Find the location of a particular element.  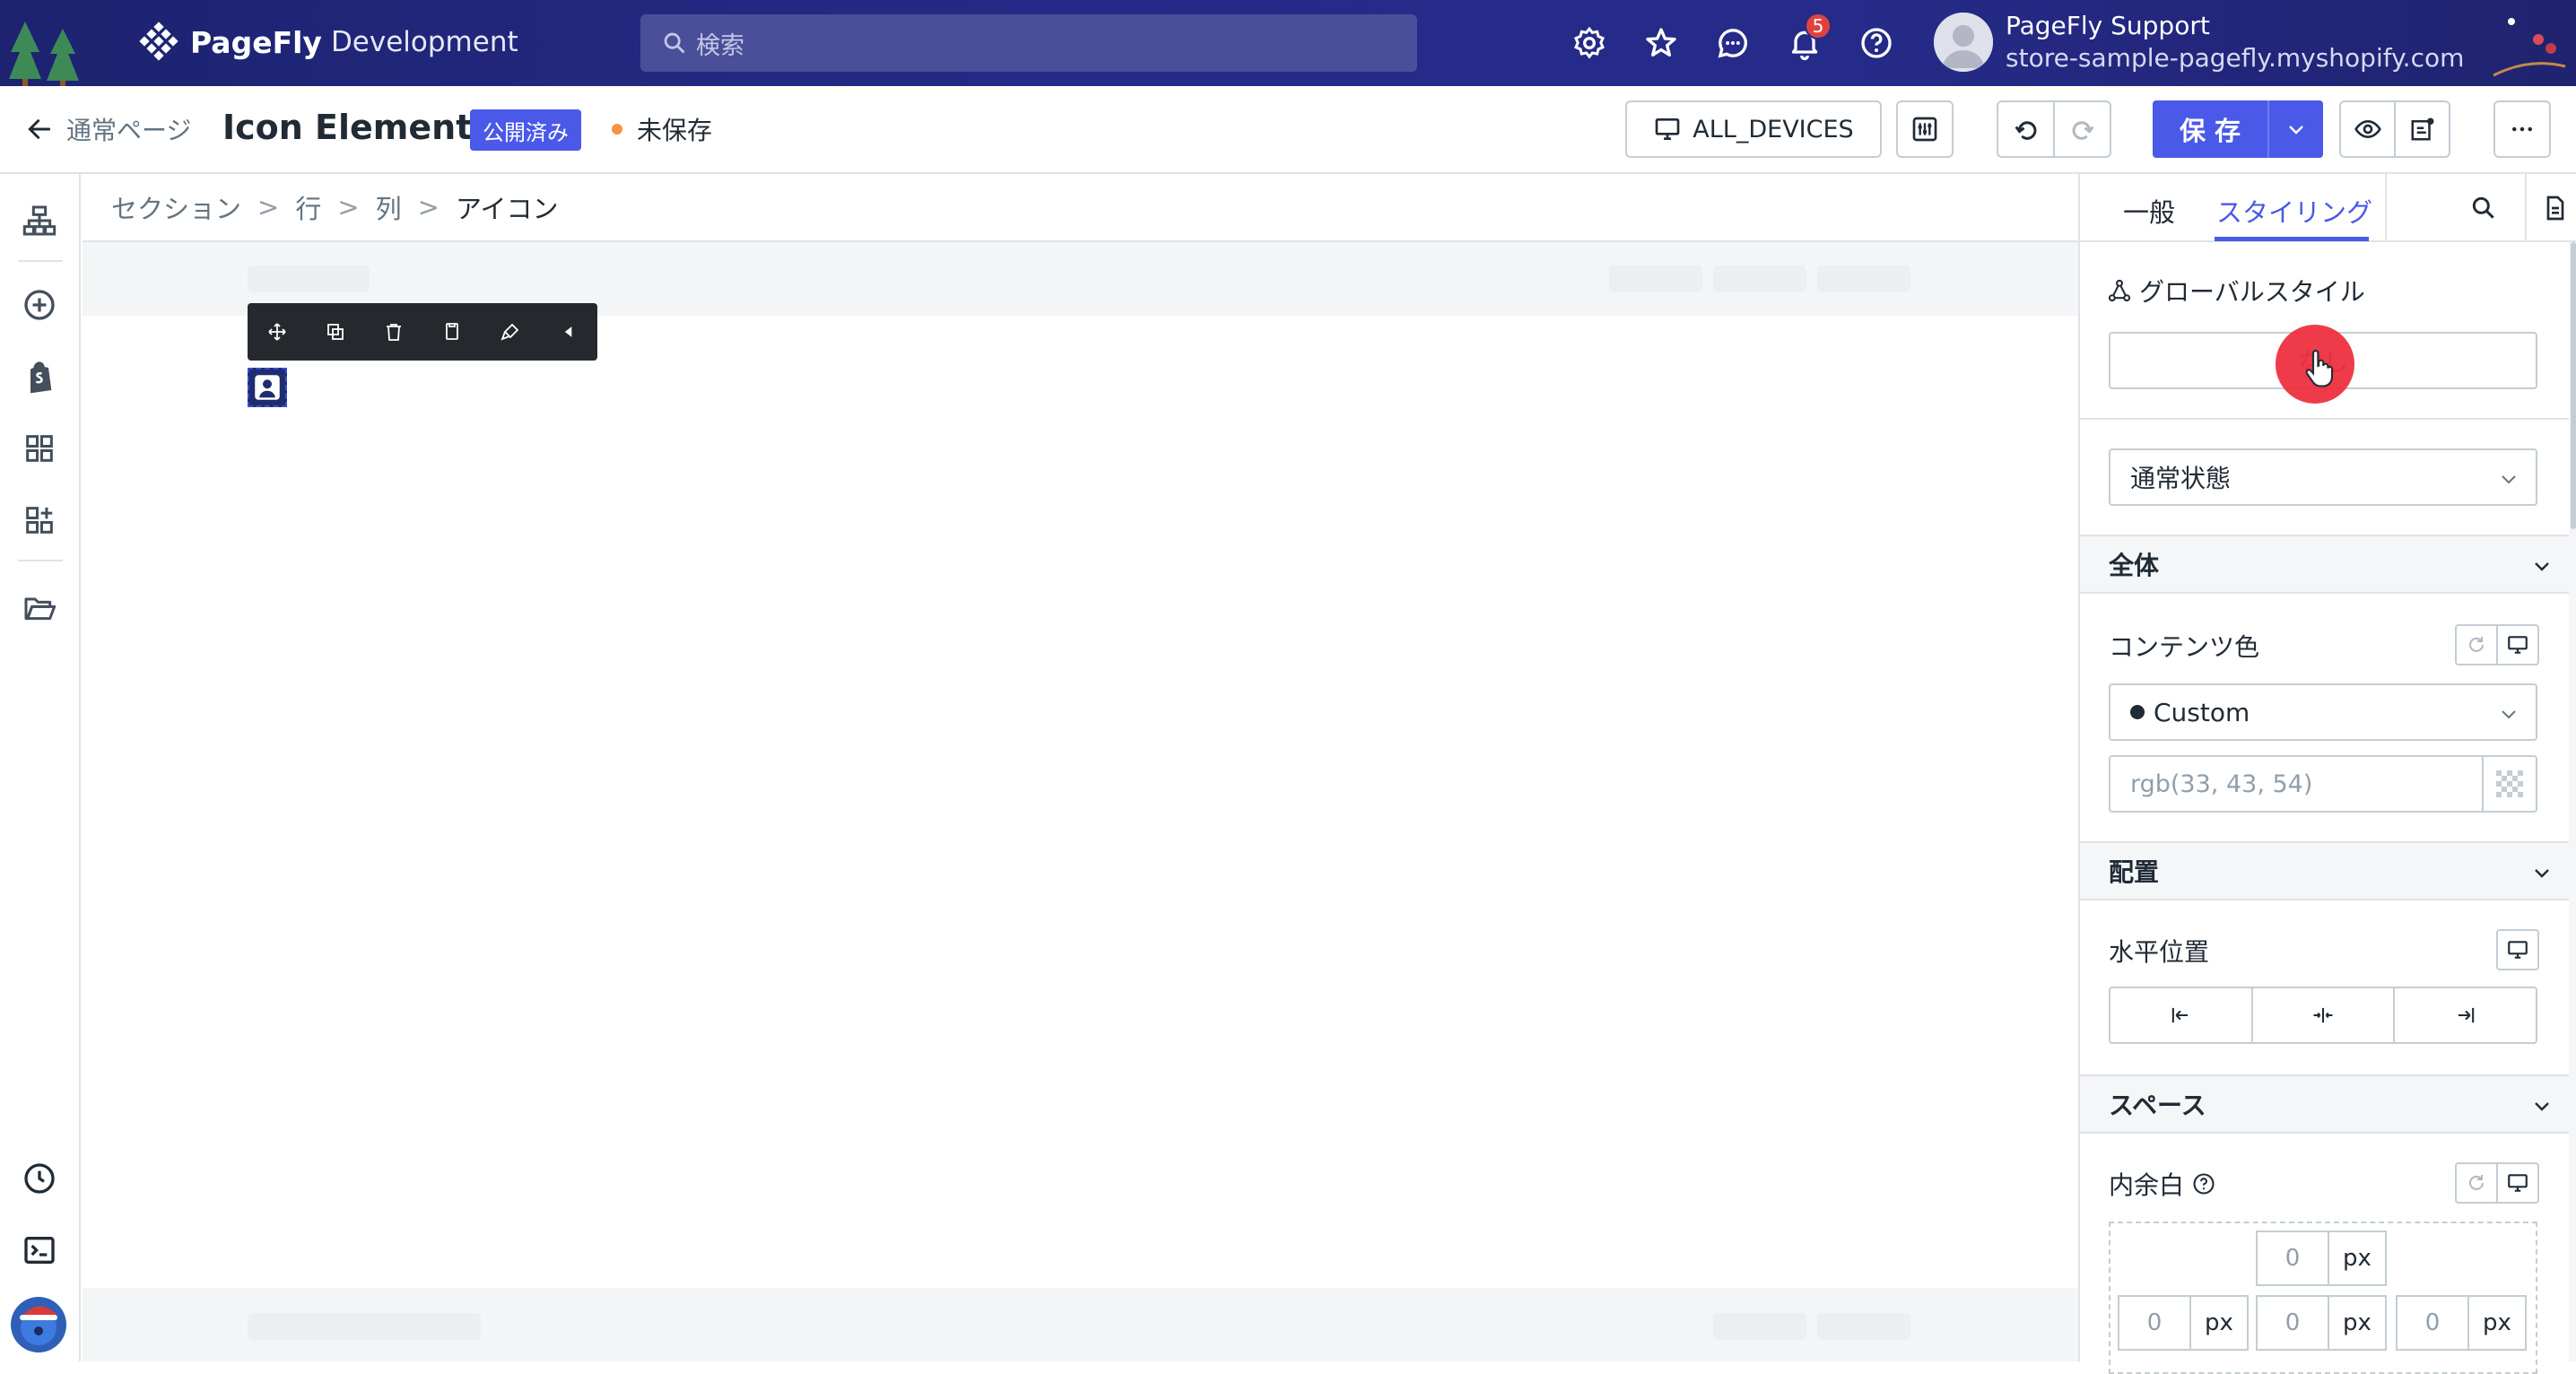

santa-bird-avatar-icon is located at coordinates (38, 1325).